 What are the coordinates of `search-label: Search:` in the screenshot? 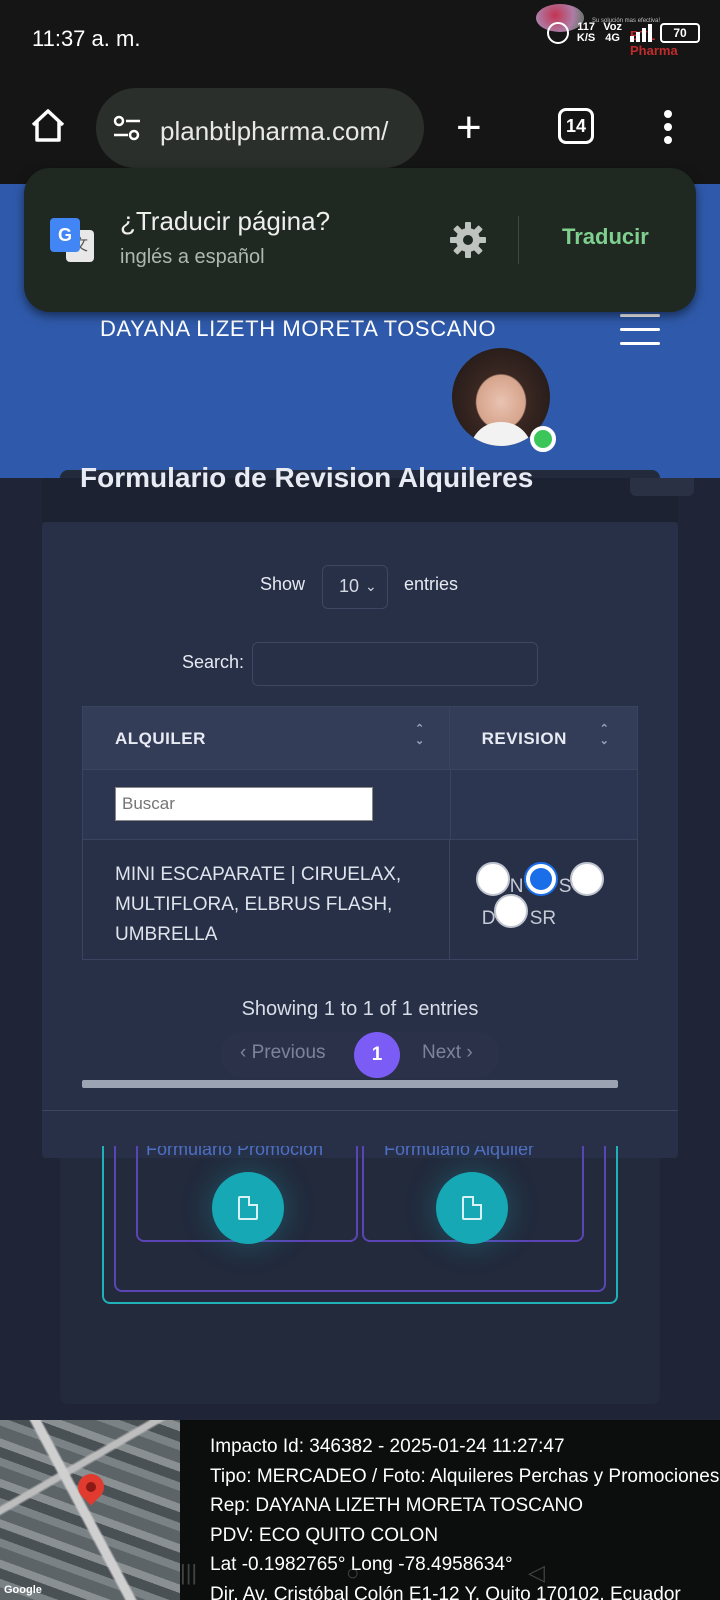 It's located at (213, 662).